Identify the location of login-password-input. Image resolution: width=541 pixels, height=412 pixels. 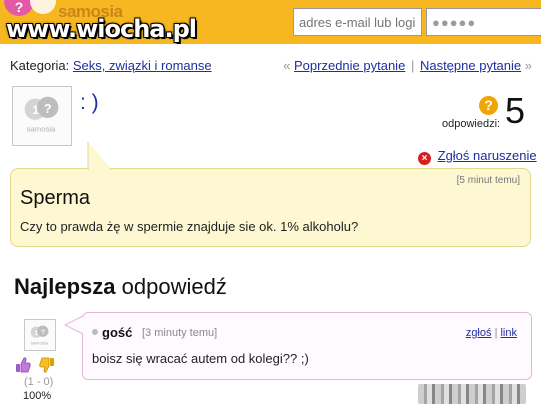
(483, 22).